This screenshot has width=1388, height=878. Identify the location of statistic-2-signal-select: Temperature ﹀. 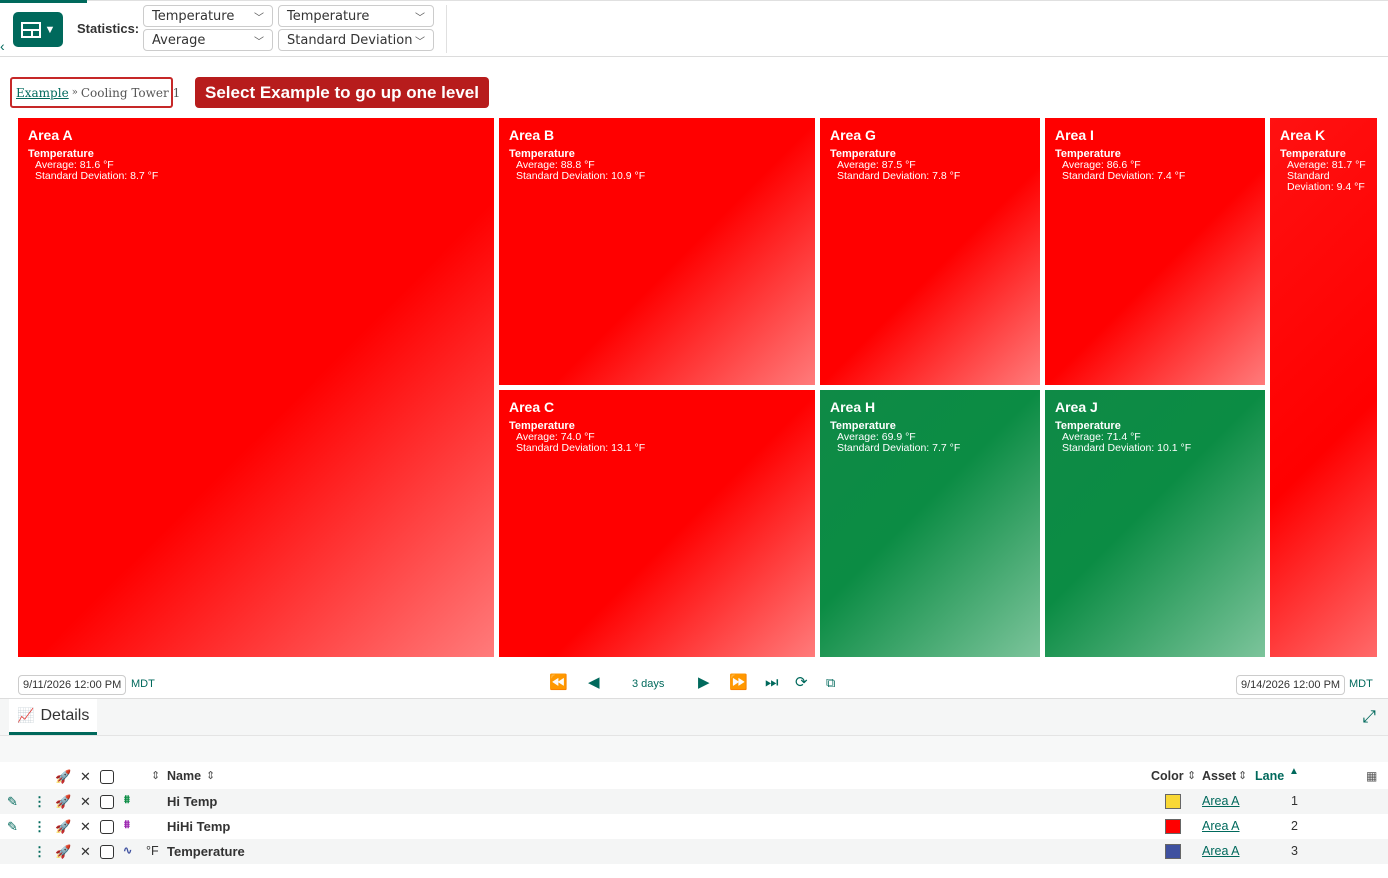
(356, 16).